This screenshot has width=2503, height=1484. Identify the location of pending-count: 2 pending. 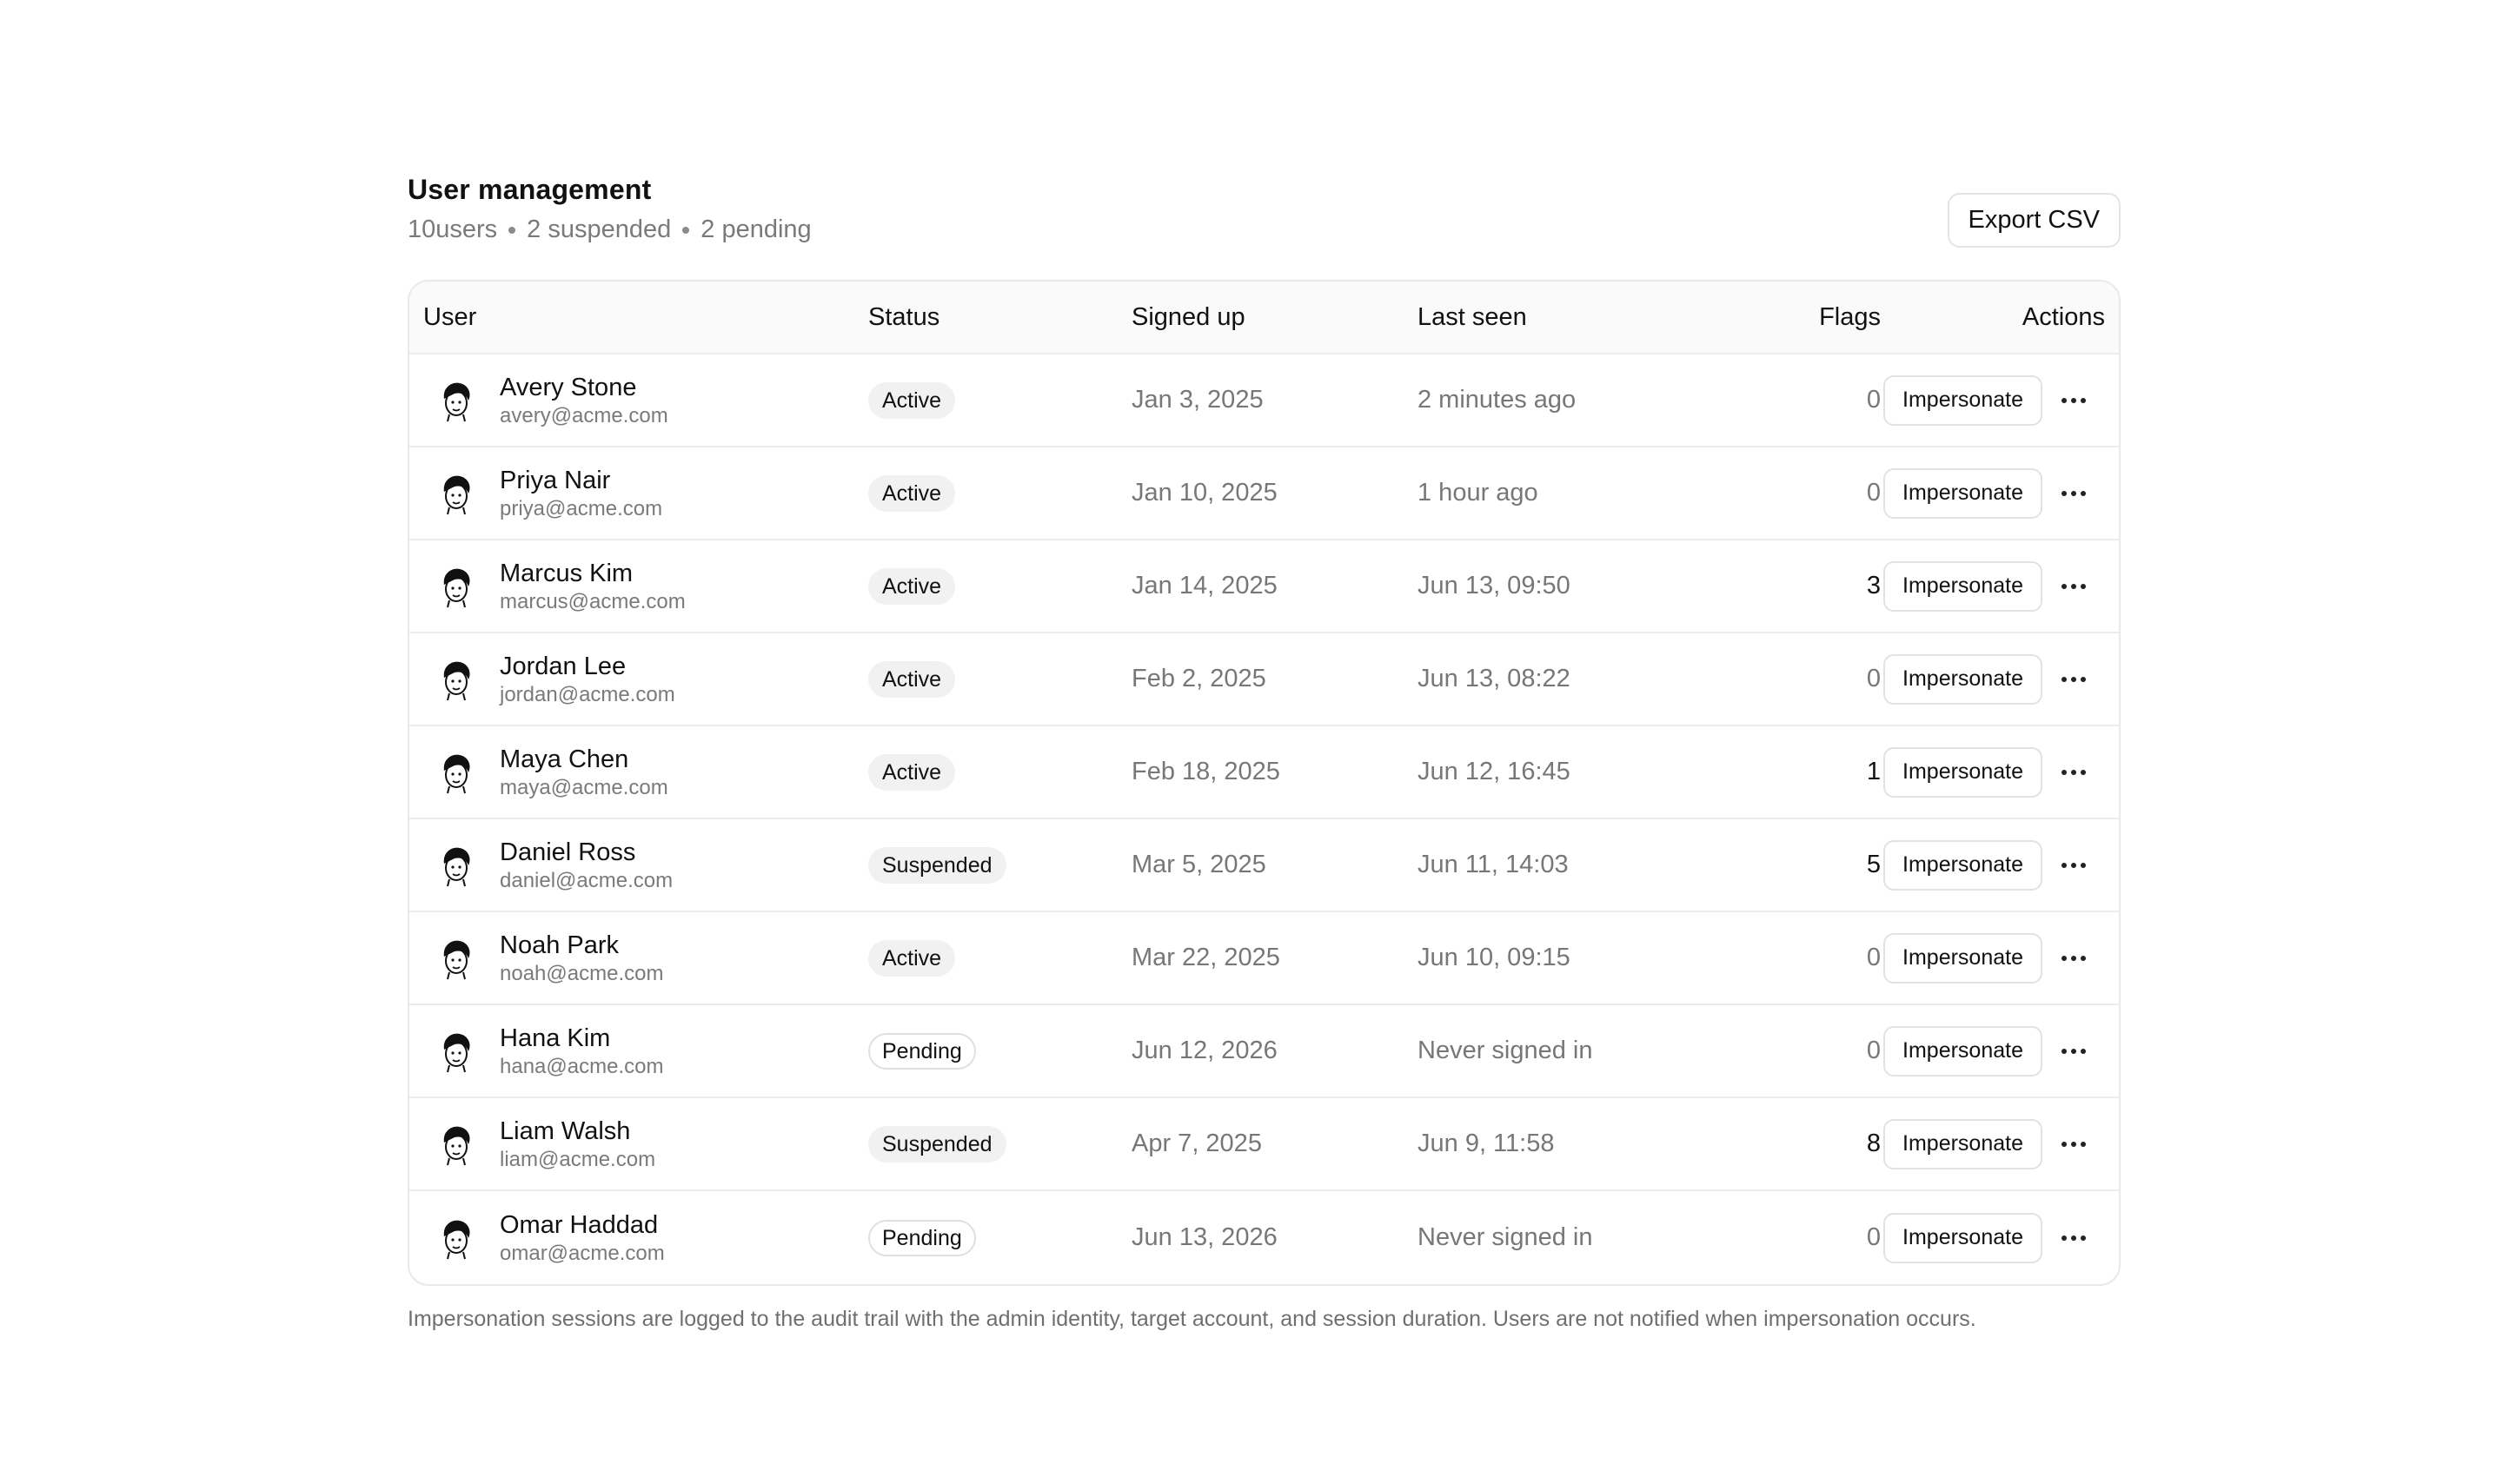
(756, 229).